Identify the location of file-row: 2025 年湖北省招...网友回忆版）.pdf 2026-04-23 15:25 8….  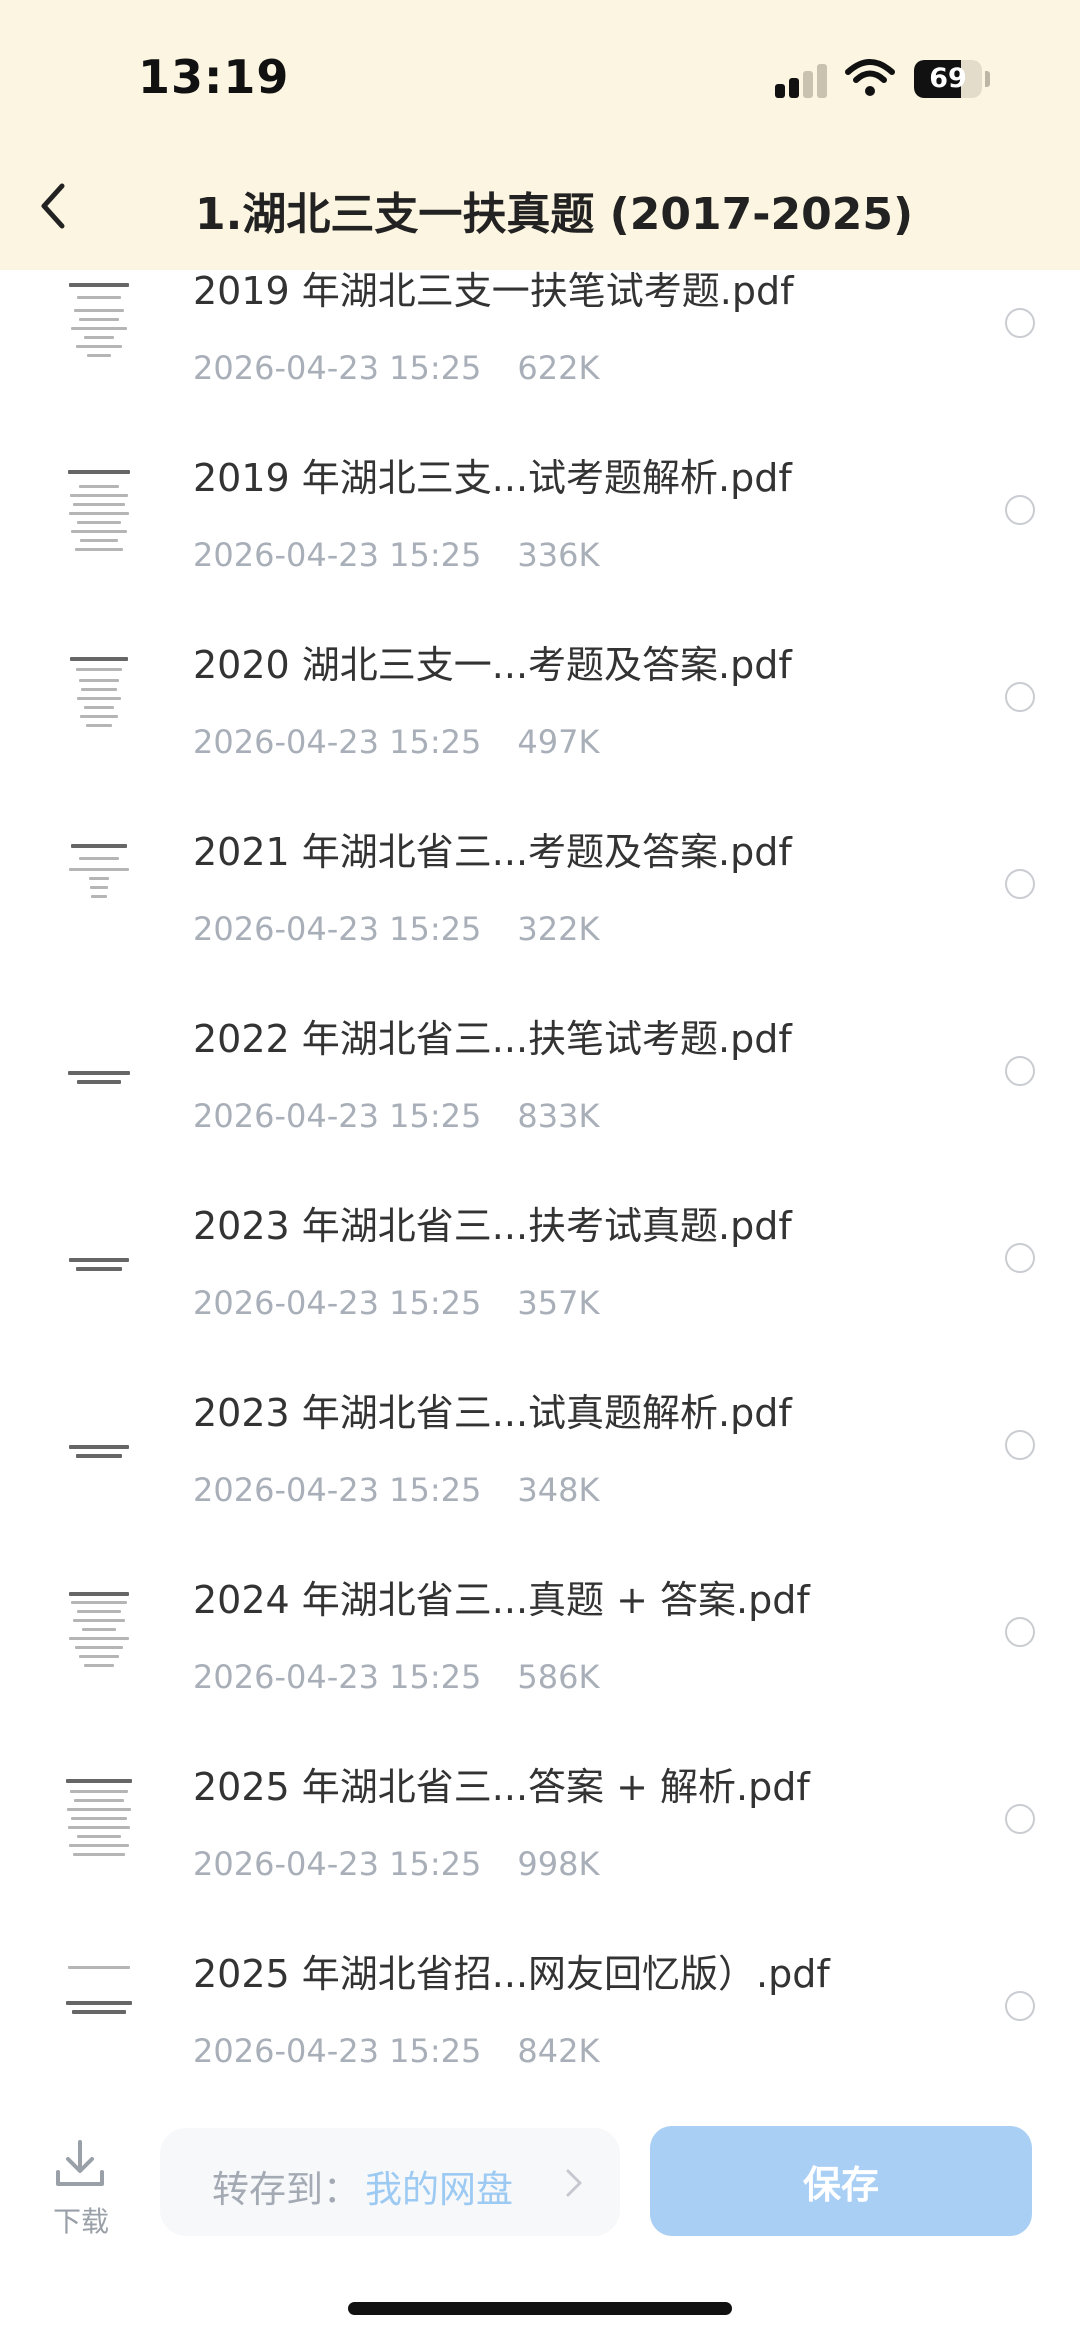
(540, 2019).